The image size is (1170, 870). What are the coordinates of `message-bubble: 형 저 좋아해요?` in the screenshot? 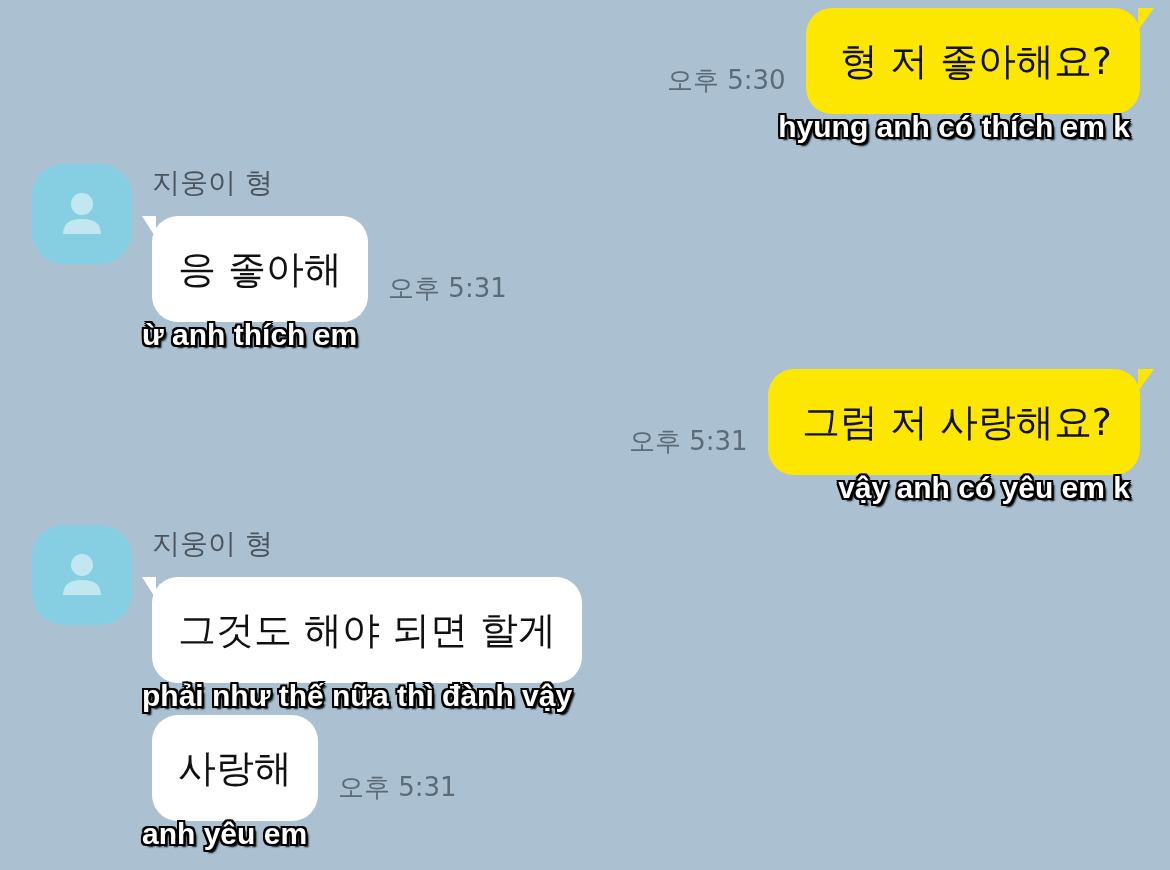 It's located at (972, 61).